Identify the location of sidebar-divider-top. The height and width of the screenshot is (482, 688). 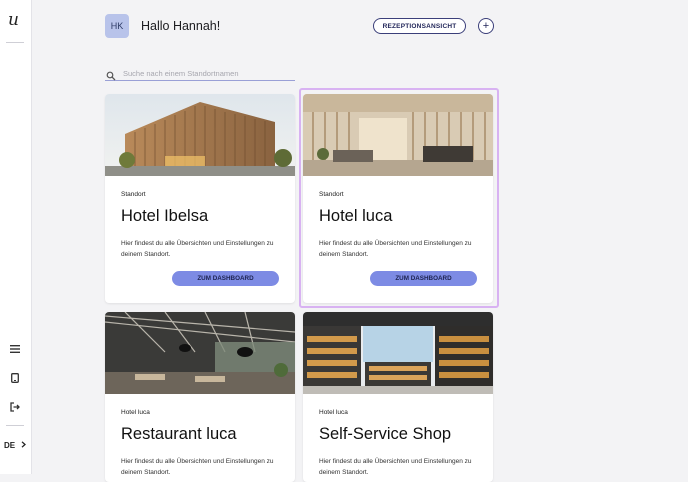
(15, 42).